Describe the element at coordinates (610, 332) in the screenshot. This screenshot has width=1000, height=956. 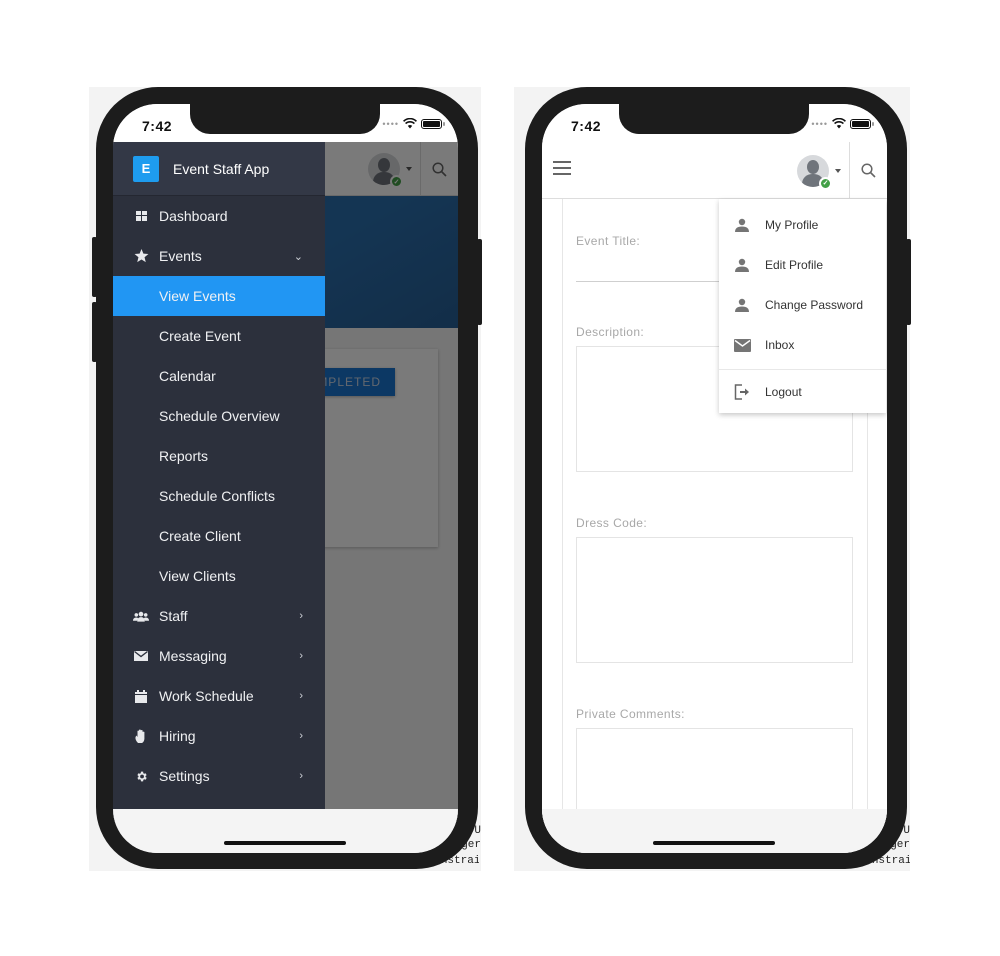
I see `description-label: Description:` at that location.